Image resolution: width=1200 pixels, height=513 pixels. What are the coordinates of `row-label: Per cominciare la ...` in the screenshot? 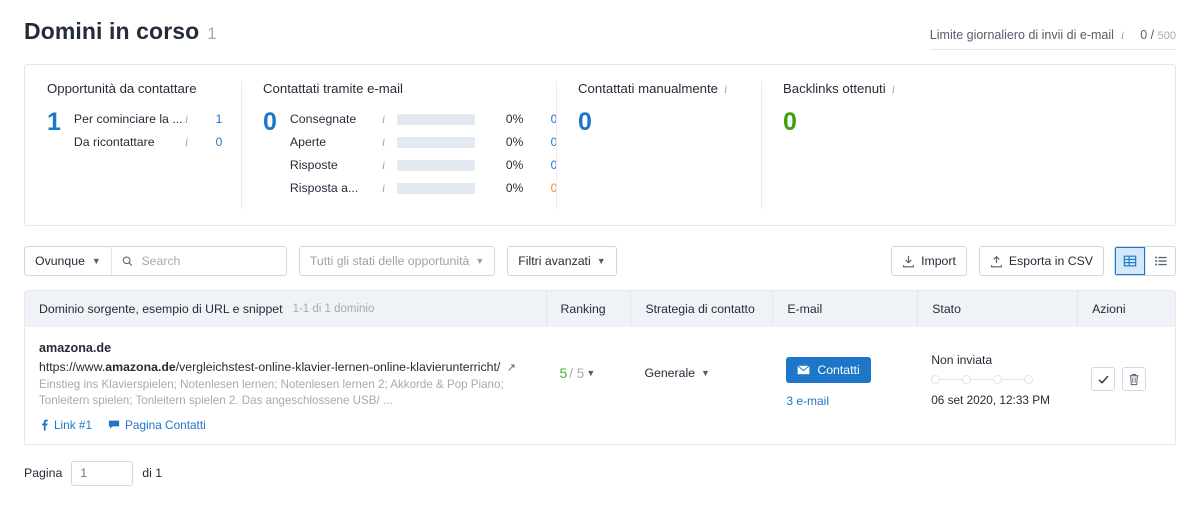 It's located at (128, 119).